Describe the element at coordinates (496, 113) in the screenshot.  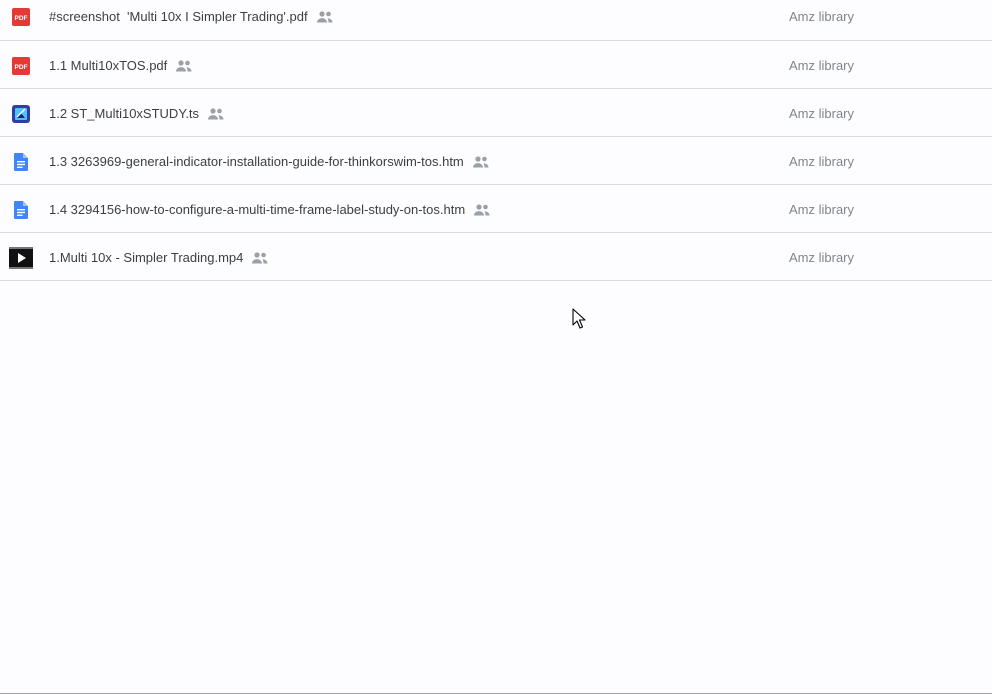
I see `file-row: 1.2 ST_Multi10xSTUDY.ts Amz library` at that location.